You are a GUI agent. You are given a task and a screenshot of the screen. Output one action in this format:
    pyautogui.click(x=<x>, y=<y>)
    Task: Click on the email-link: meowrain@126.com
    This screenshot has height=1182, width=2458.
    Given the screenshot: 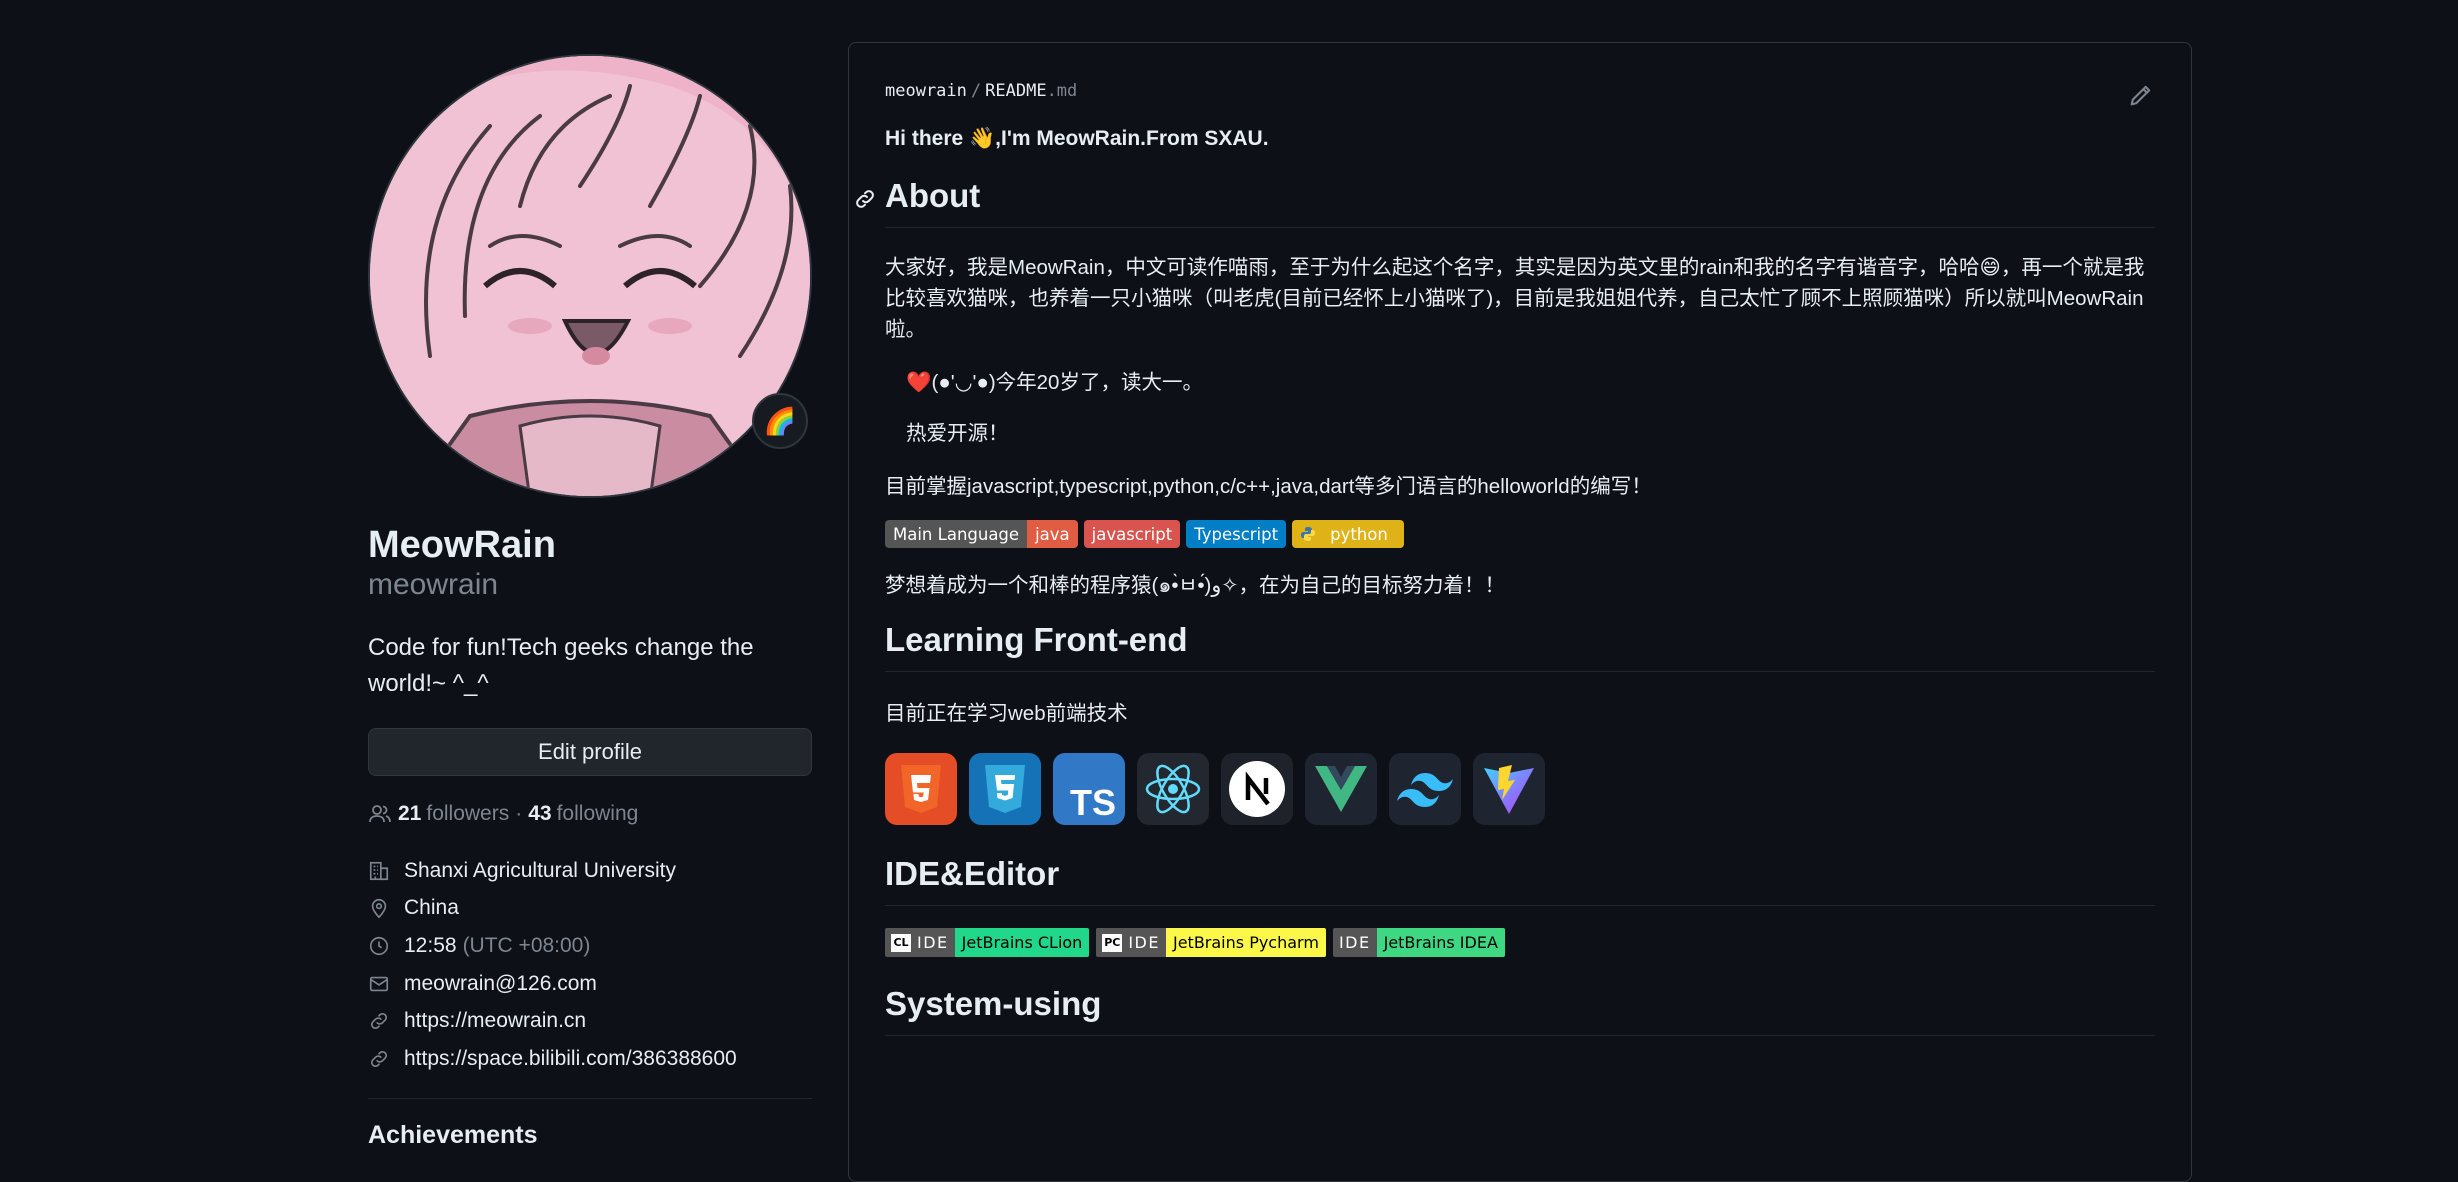 What is the action you would take?
    pyautogui.click(x=500, y=984)
    